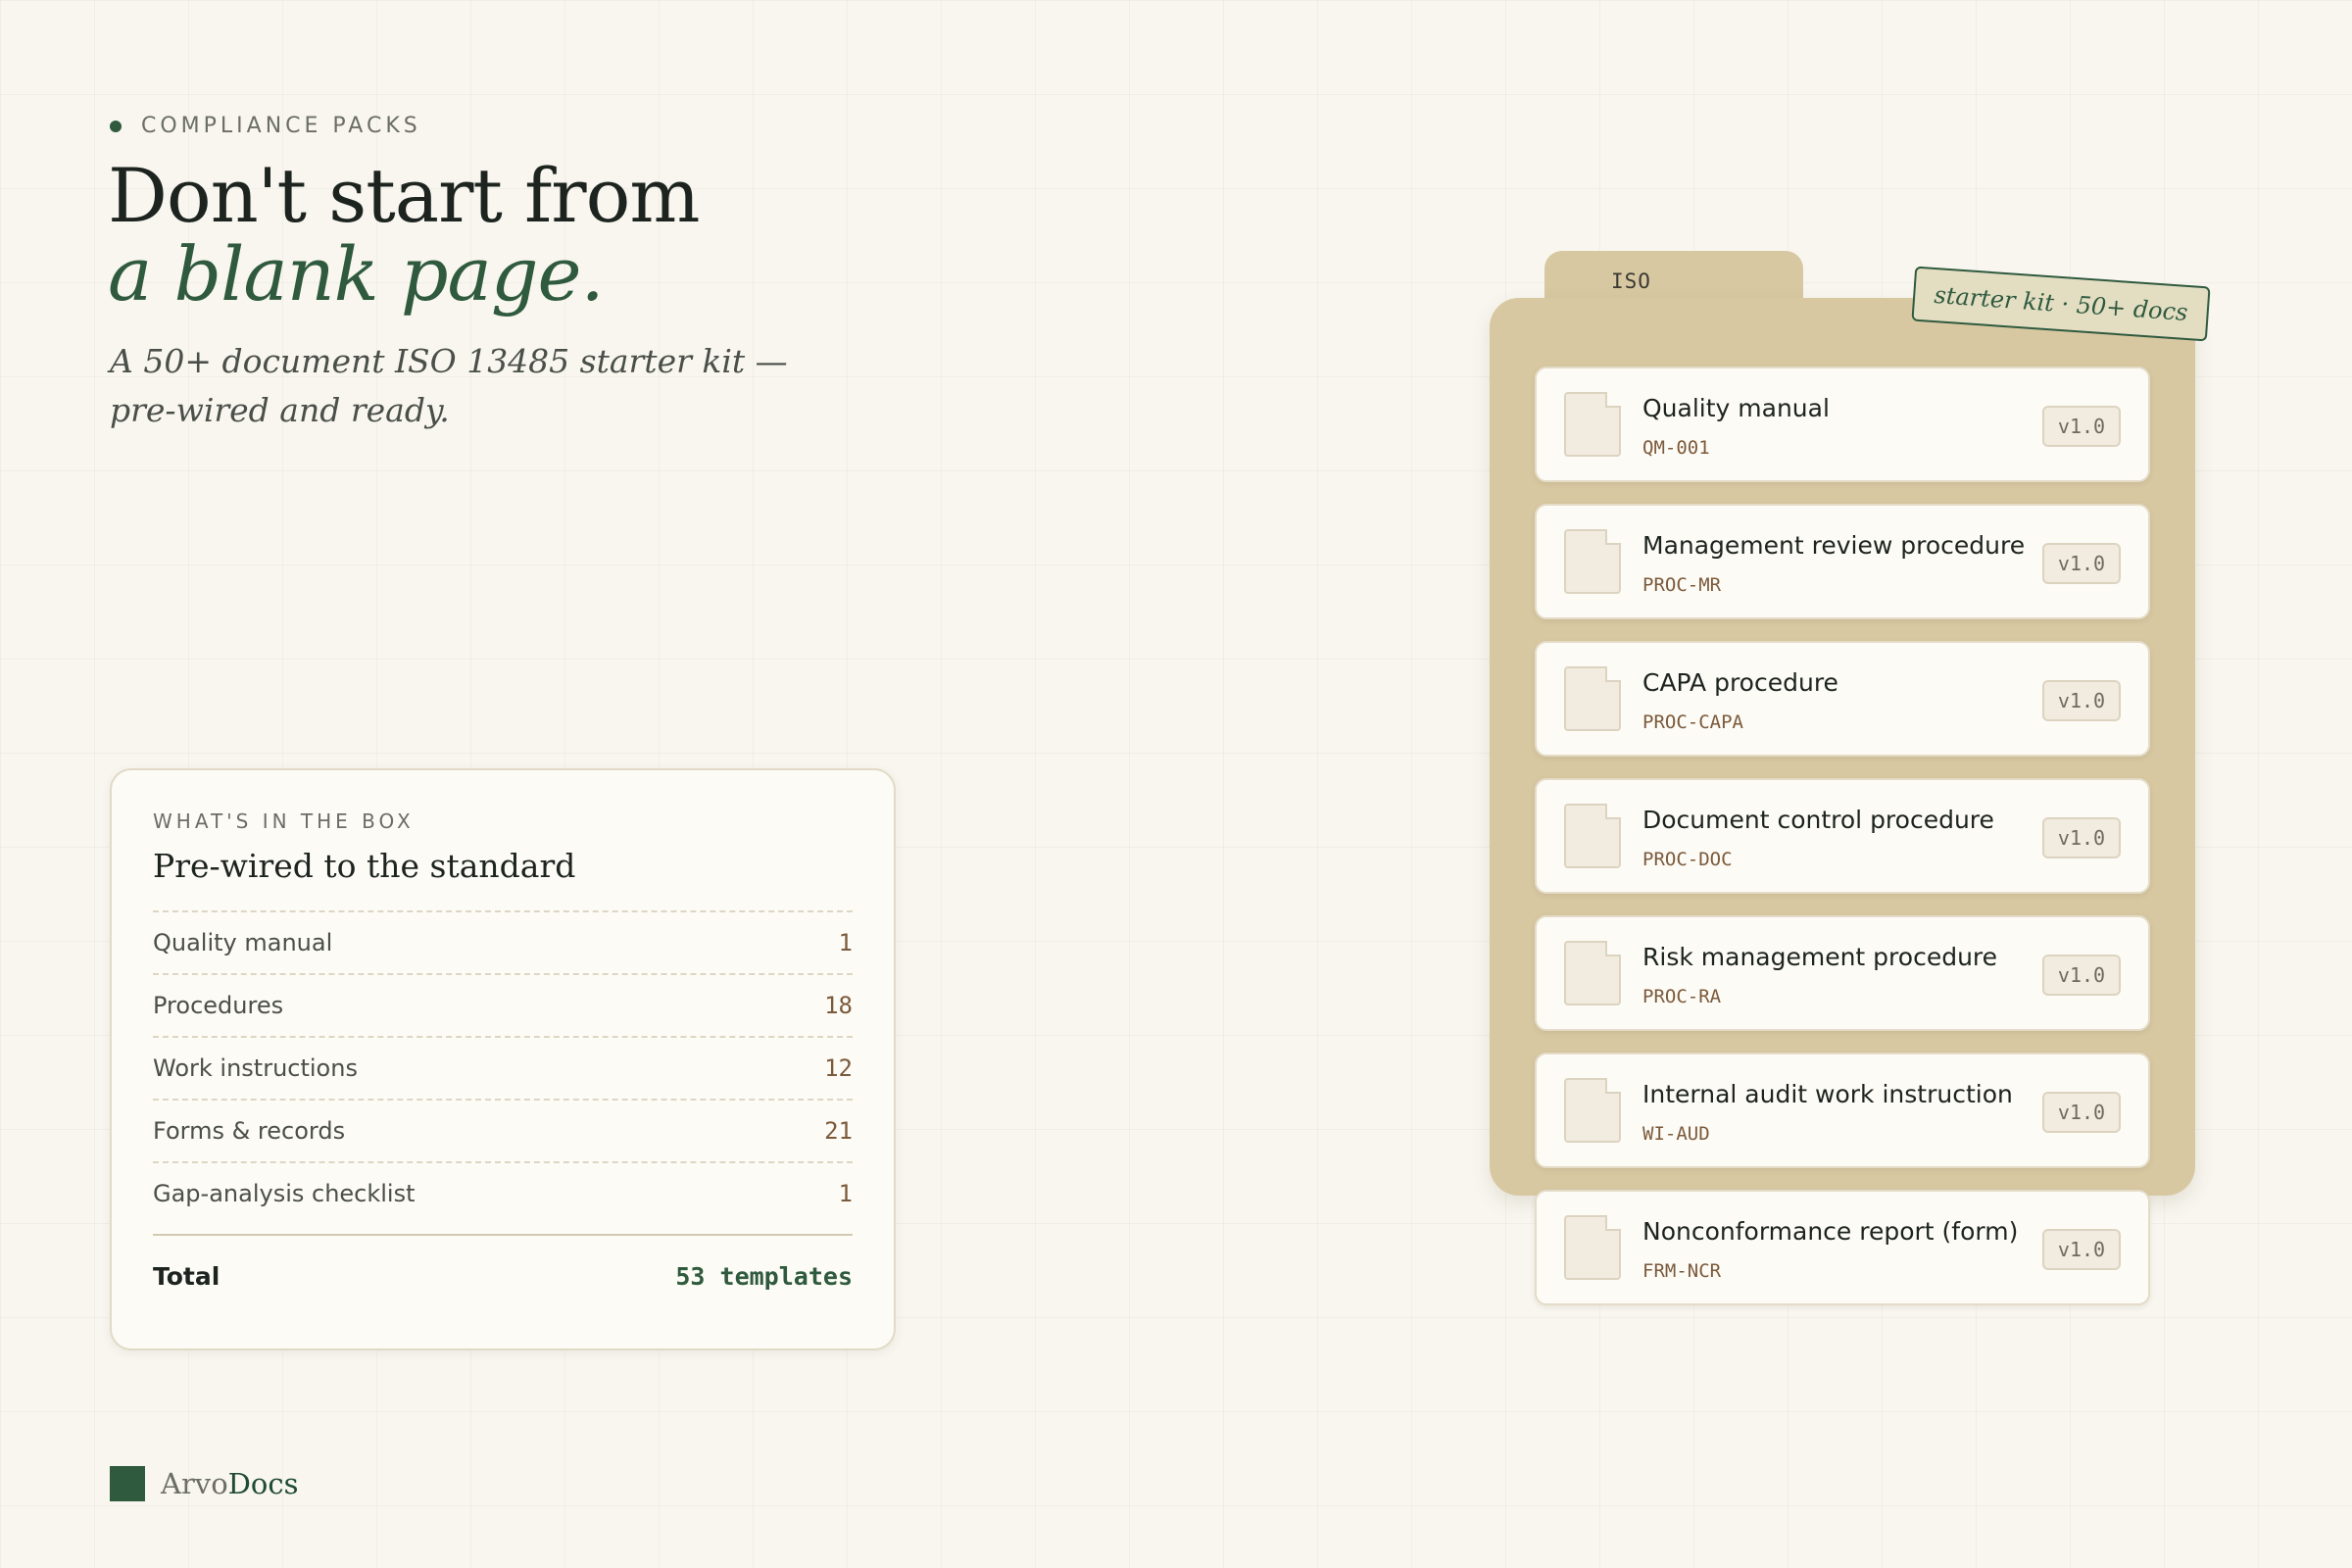 The height and width of the screenshot is (1568, 2352). I want to click on document-name: Risk management procedure, so click(1820, 957).